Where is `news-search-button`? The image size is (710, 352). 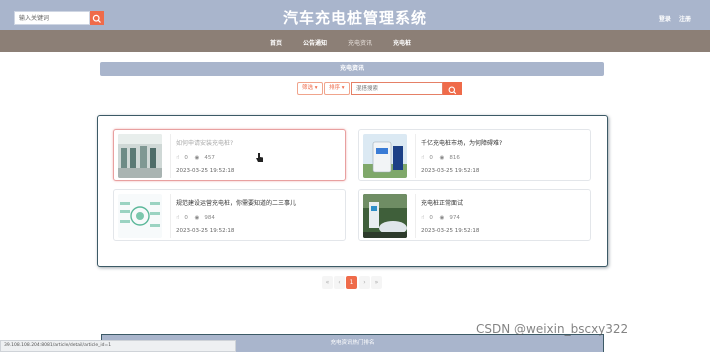
news-search-button is located at coordinates (452, 88).